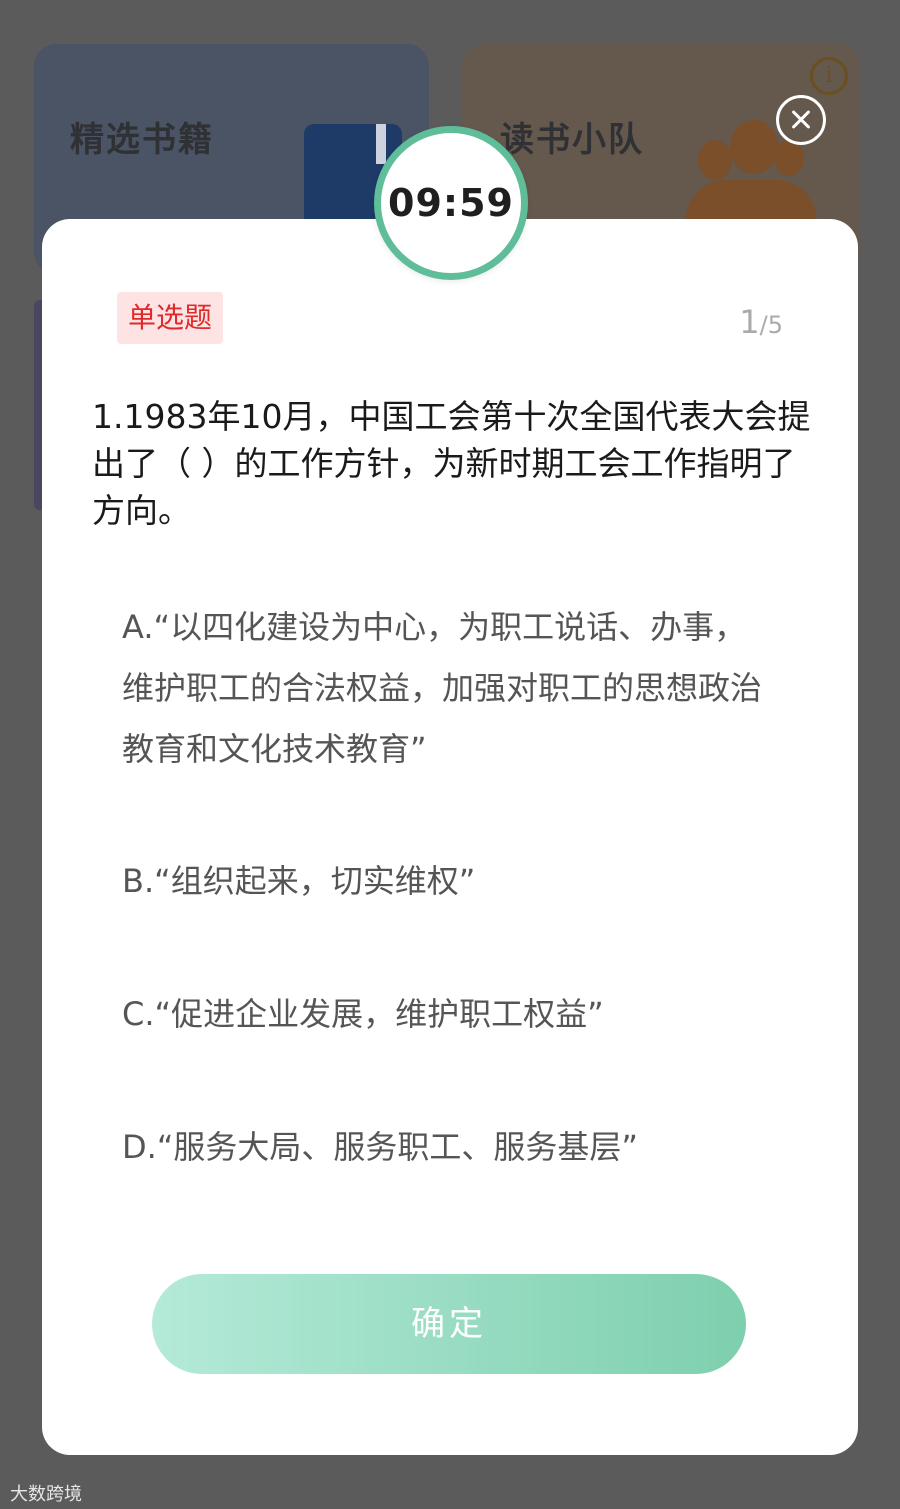 The width and height of the screenshot is (900, 1509). I want to click on question-progress: 1/5, so click(761, 322).